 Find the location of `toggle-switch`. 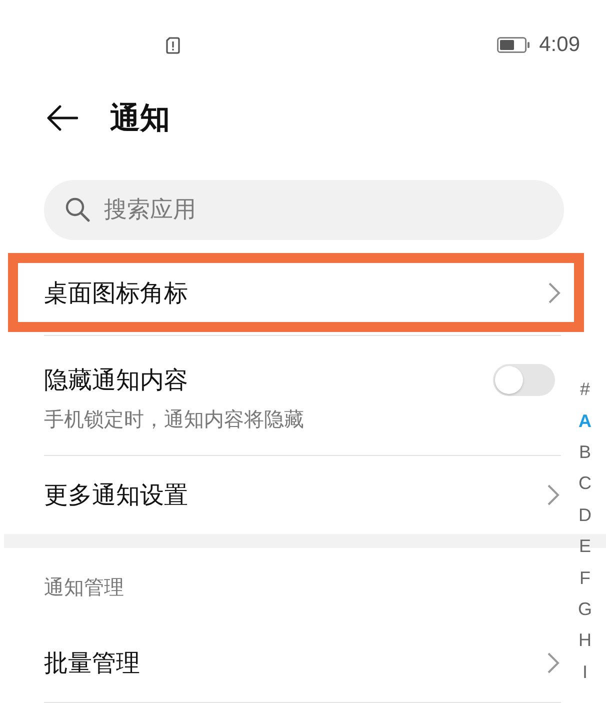

toggle-switch is located at coordinates (524, 380).